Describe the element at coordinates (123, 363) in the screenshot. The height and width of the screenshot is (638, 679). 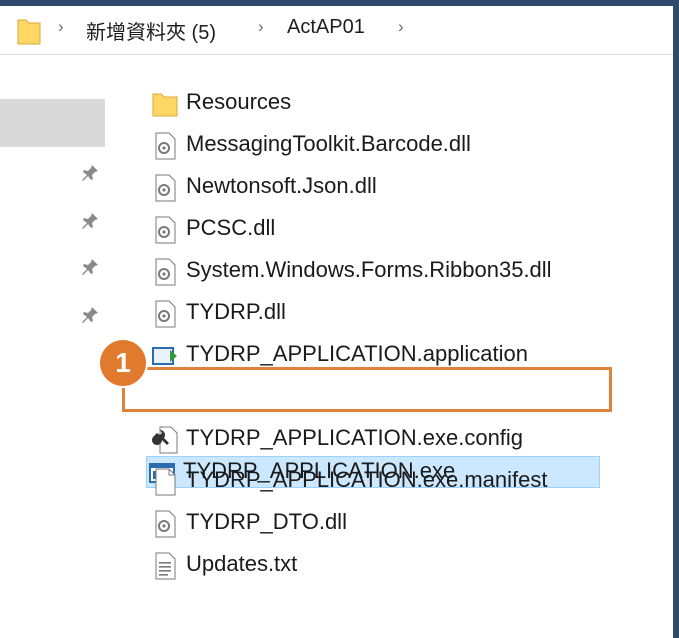
I see `step-number-badge: 1` at that location.